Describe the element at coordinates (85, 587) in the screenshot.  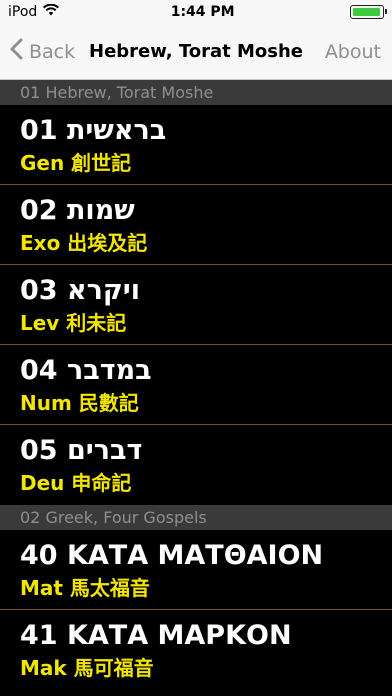
I see `list-item-subtitle: Mat 馬太福音` at that location.